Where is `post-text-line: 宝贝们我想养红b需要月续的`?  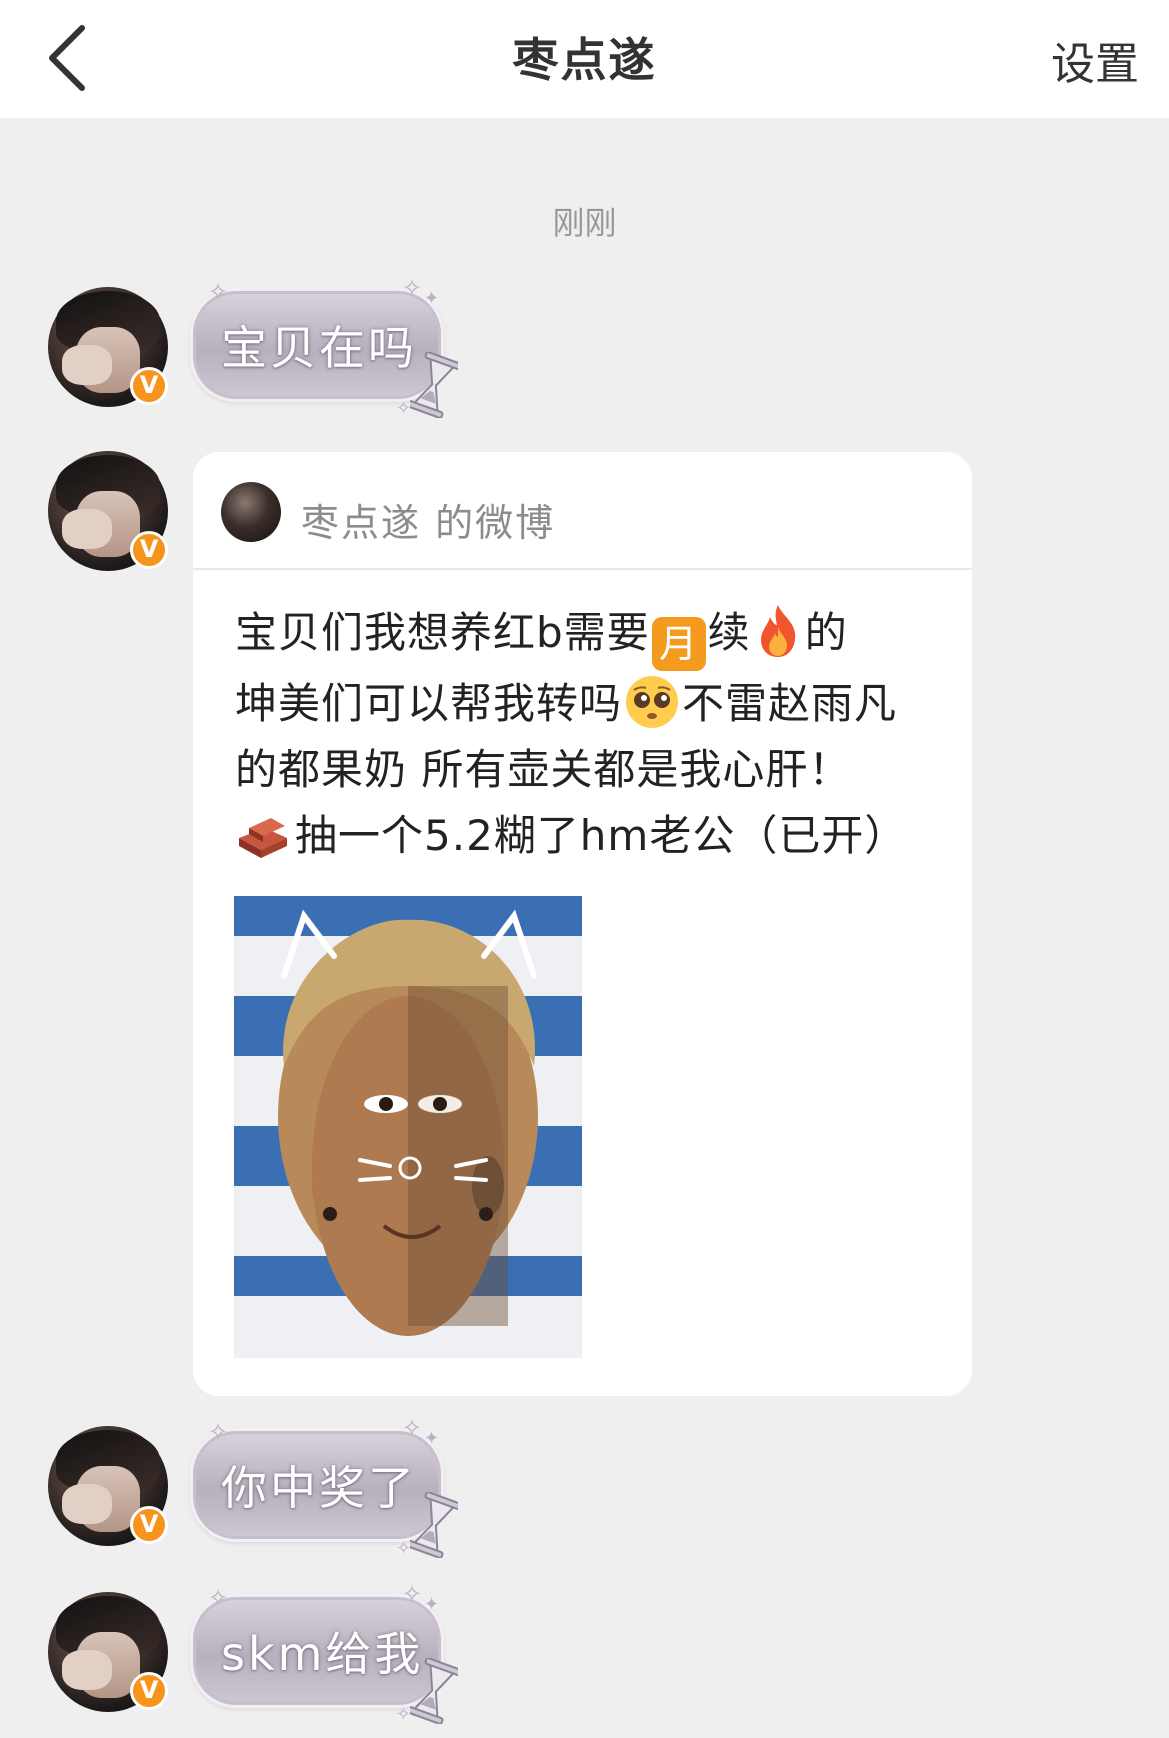
post-text-line: 宝贝们我想养红b需要月续的 is located at coordinates (590, 635).